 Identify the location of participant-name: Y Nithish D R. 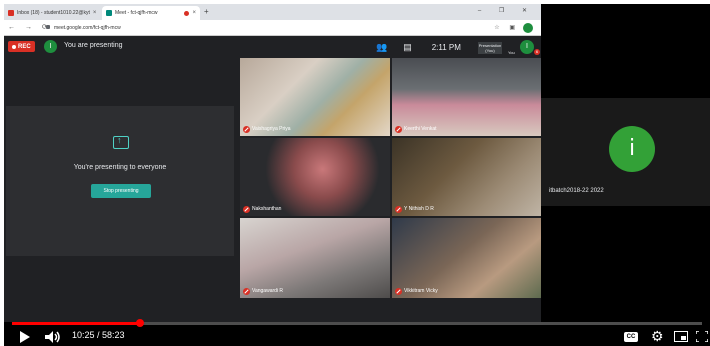
(419, 209).